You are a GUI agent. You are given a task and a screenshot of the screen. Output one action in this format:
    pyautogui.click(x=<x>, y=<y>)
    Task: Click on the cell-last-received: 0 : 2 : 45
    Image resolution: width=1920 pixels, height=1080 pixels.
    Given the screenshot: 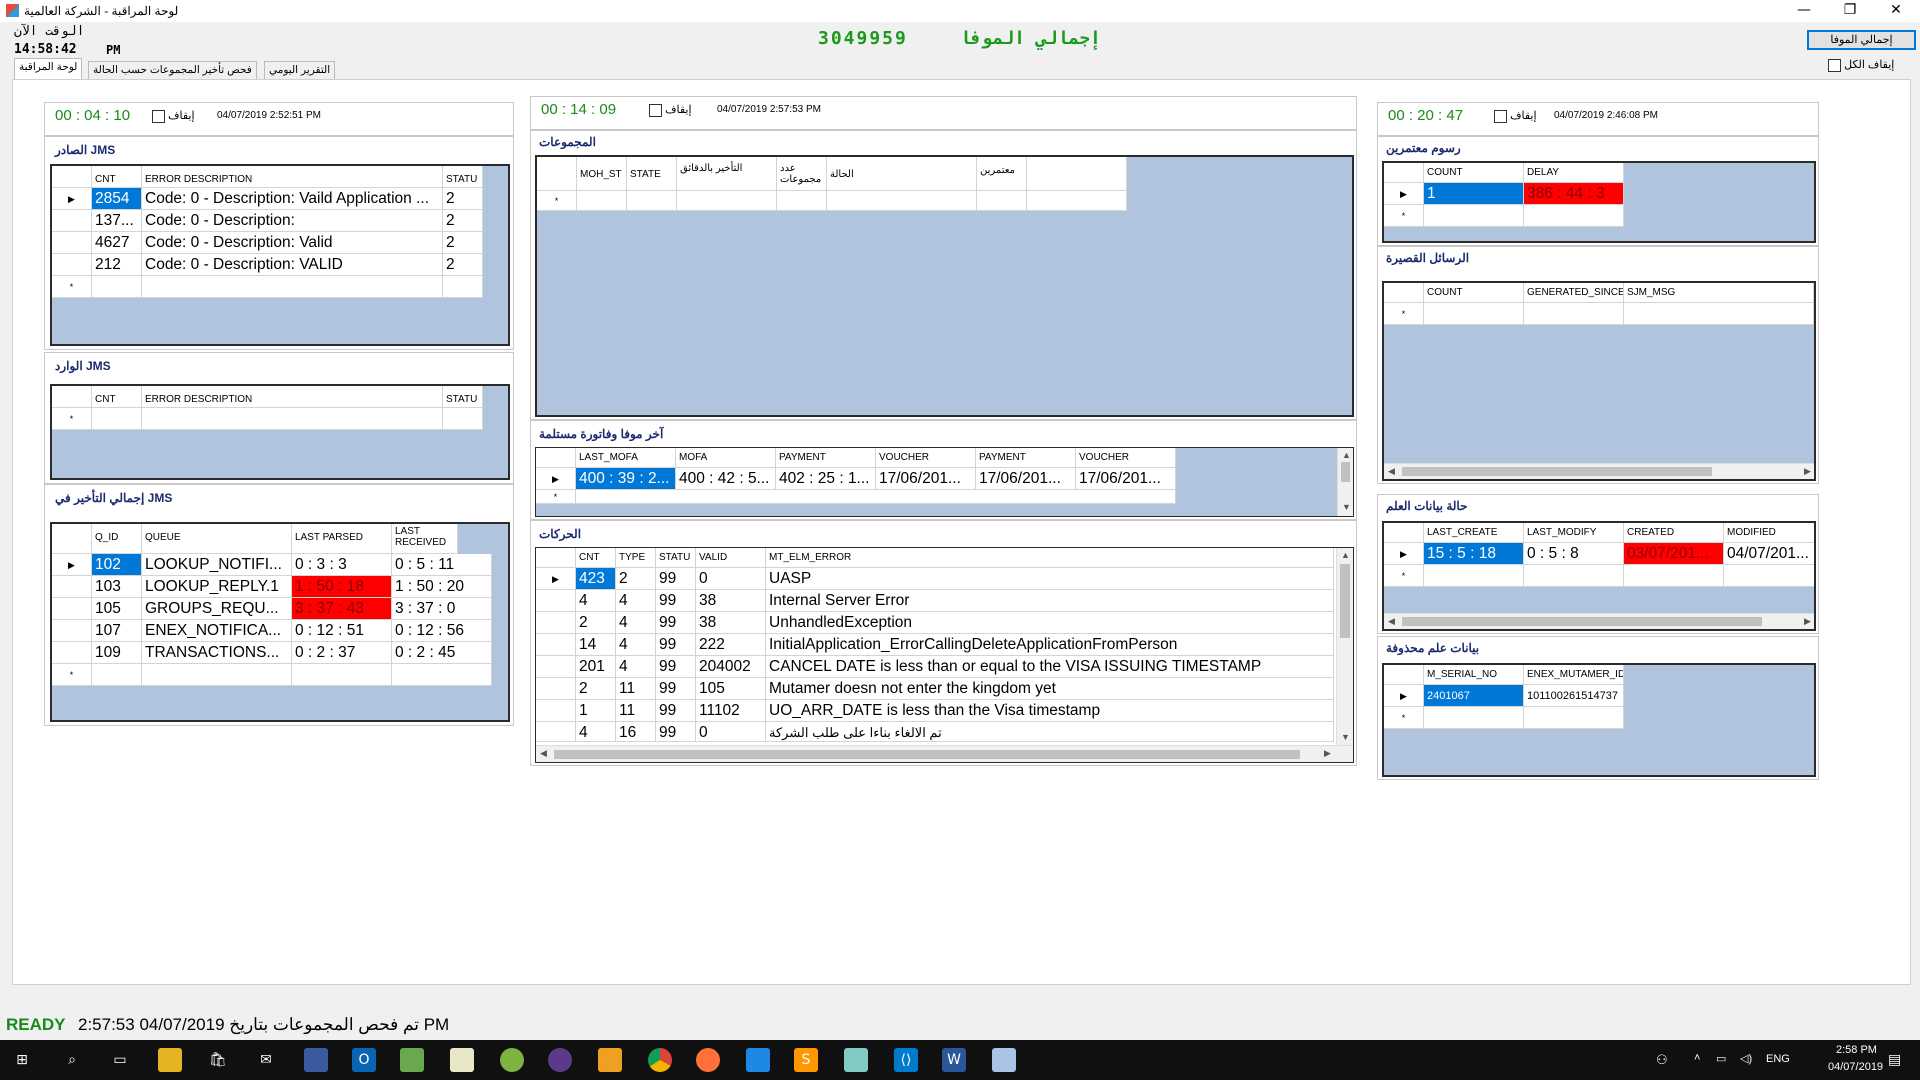 What is the action you would take?
    pyautogui.click(x=442, y=653)
    